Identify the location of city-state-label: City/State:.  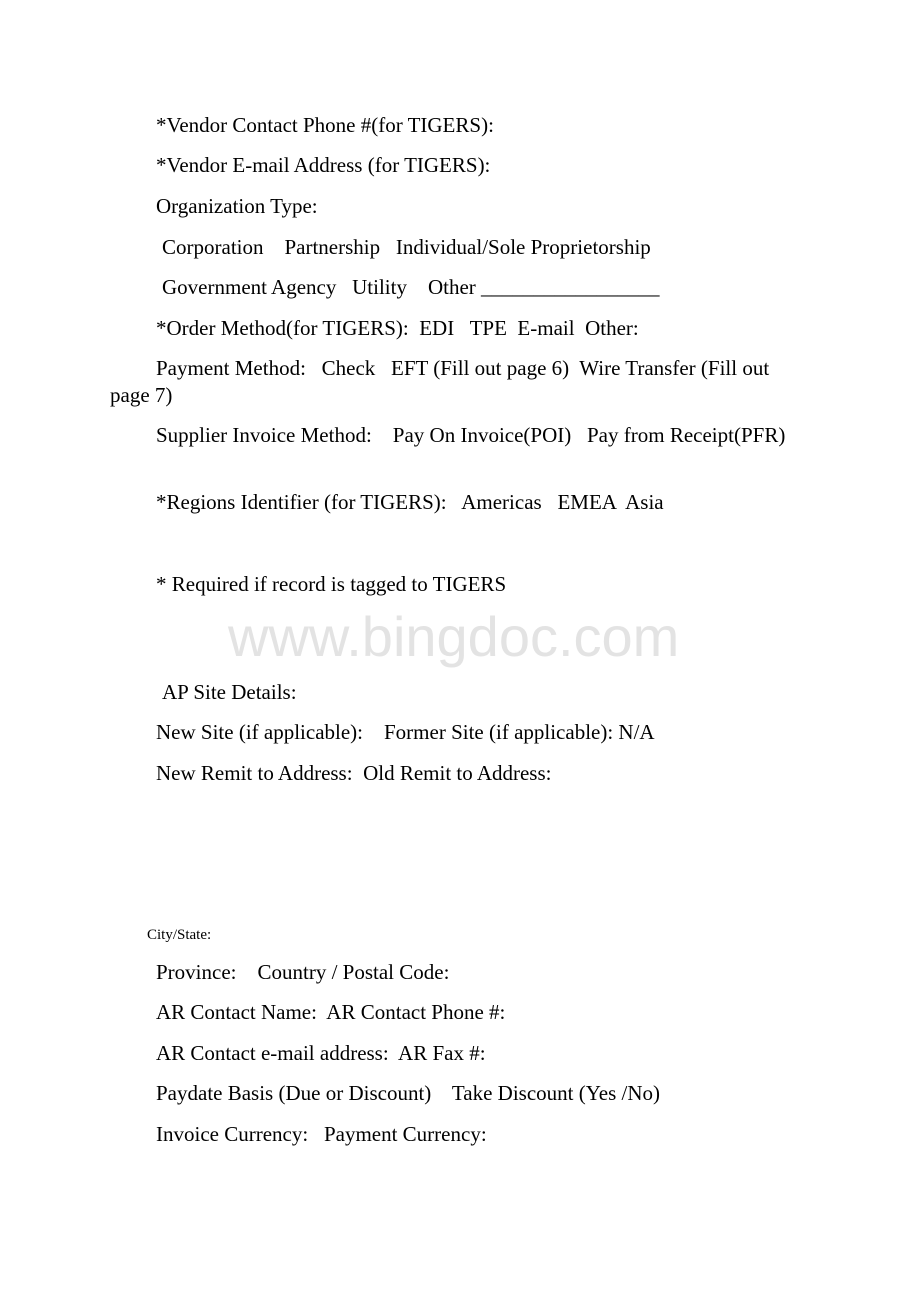
(179, 935).